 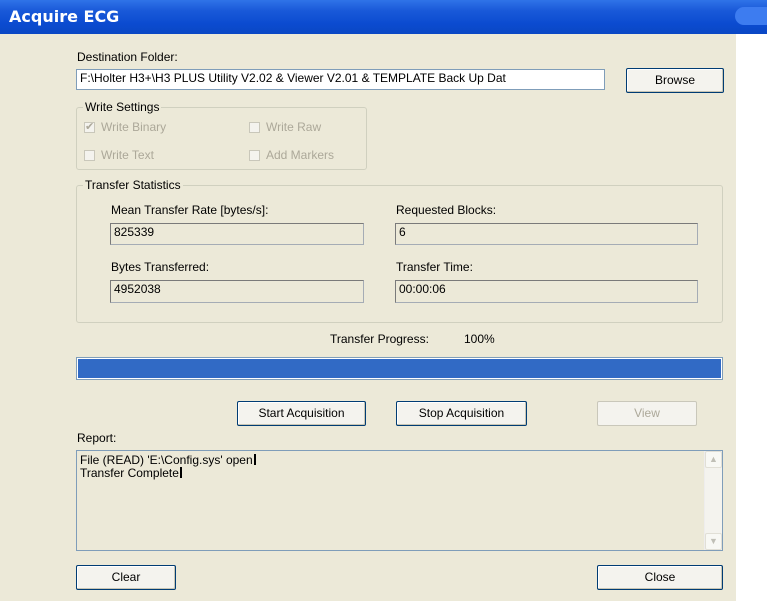 I want to click on clear-button: Clear, so click(x=126, y=577).